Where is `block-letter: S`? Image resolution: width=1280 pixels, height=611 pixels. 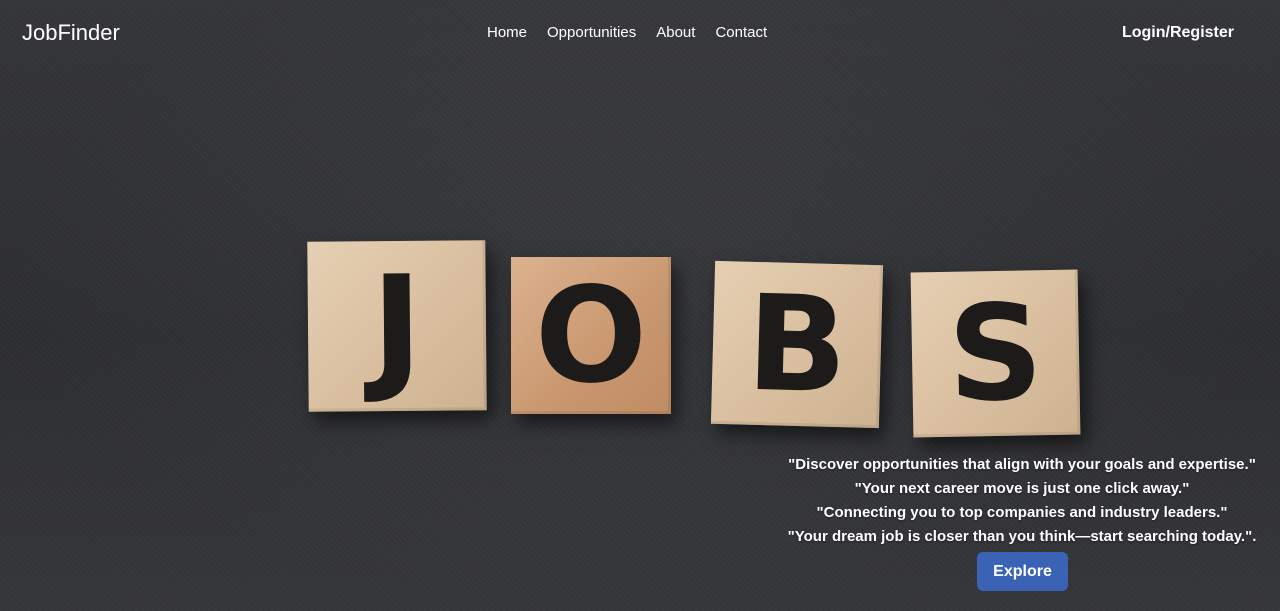
block-letter: S is located at coordinates (995, 353).